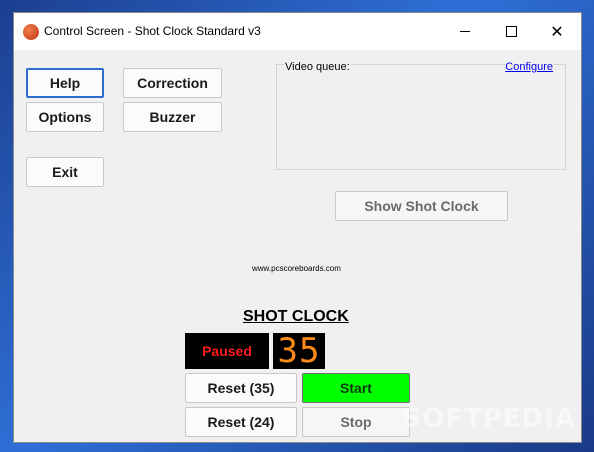 This screenshot has width=594, height=452. What do you see at coordinates (172, 117) in the screenshot?
I see `buzzer-button: Buzzer` at bounding box center [172, 117].